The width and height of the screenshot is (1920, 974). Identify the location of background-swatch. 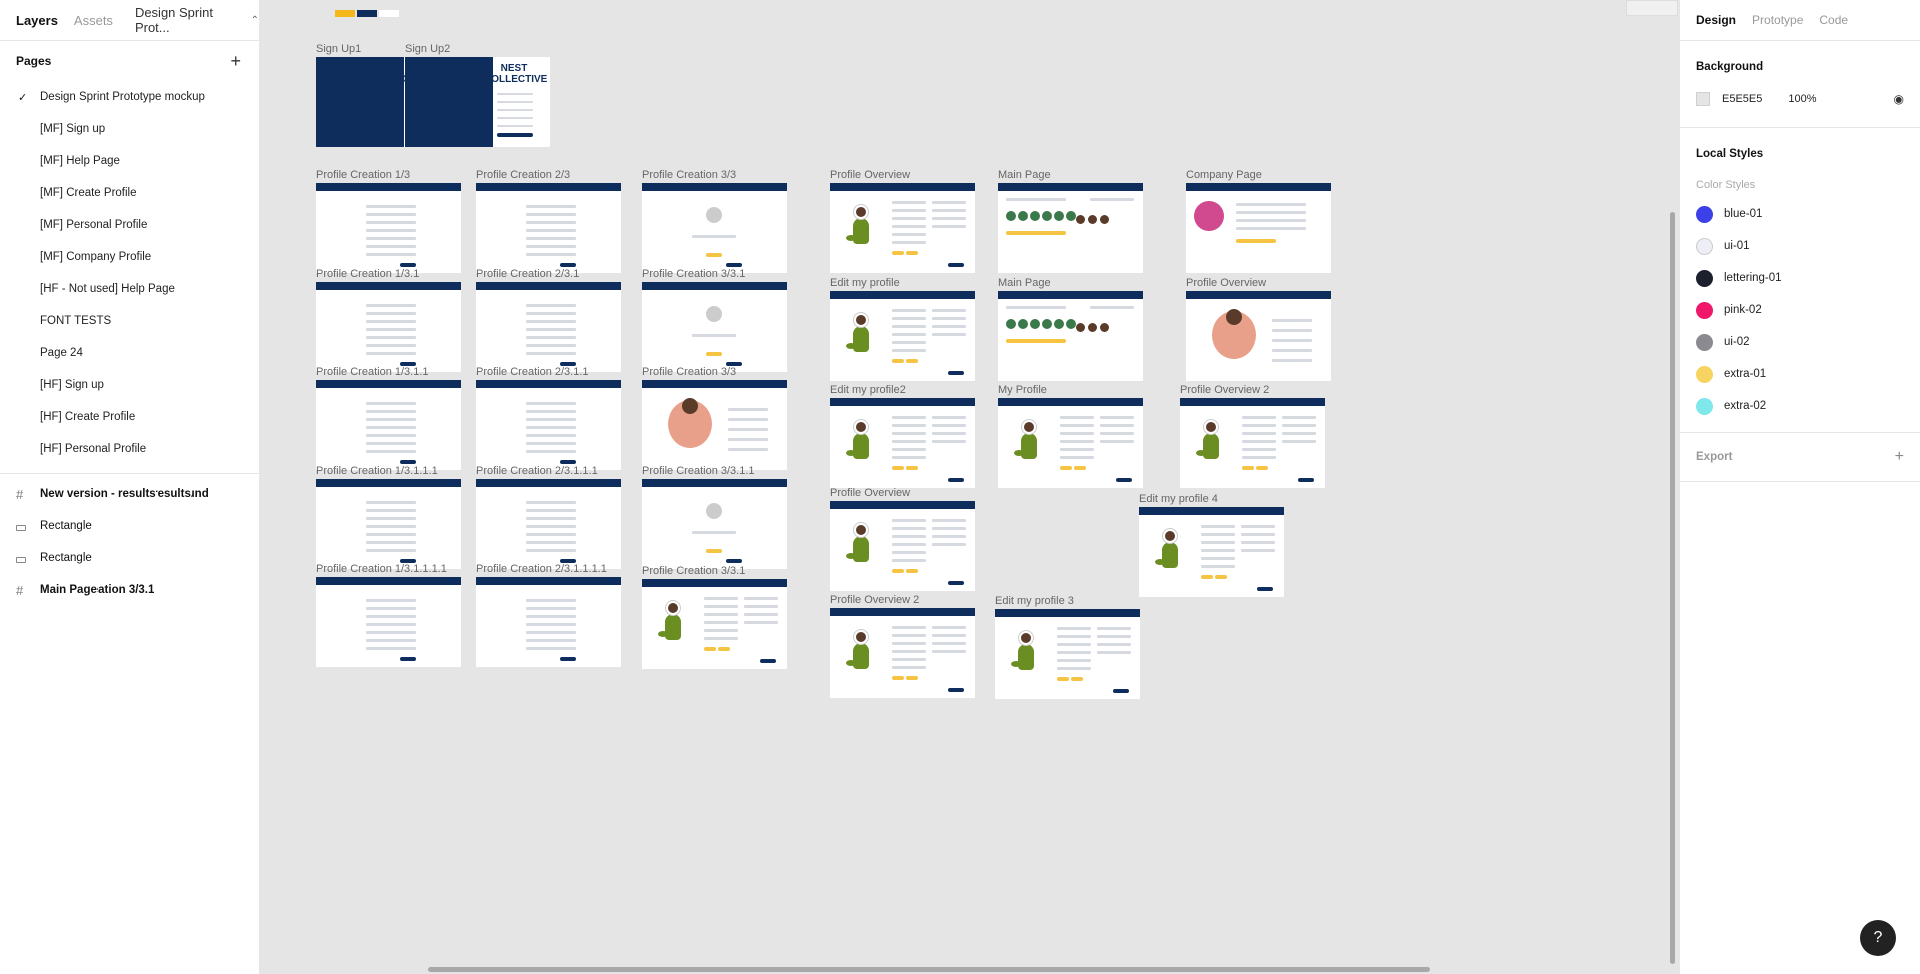
(1703, 99).